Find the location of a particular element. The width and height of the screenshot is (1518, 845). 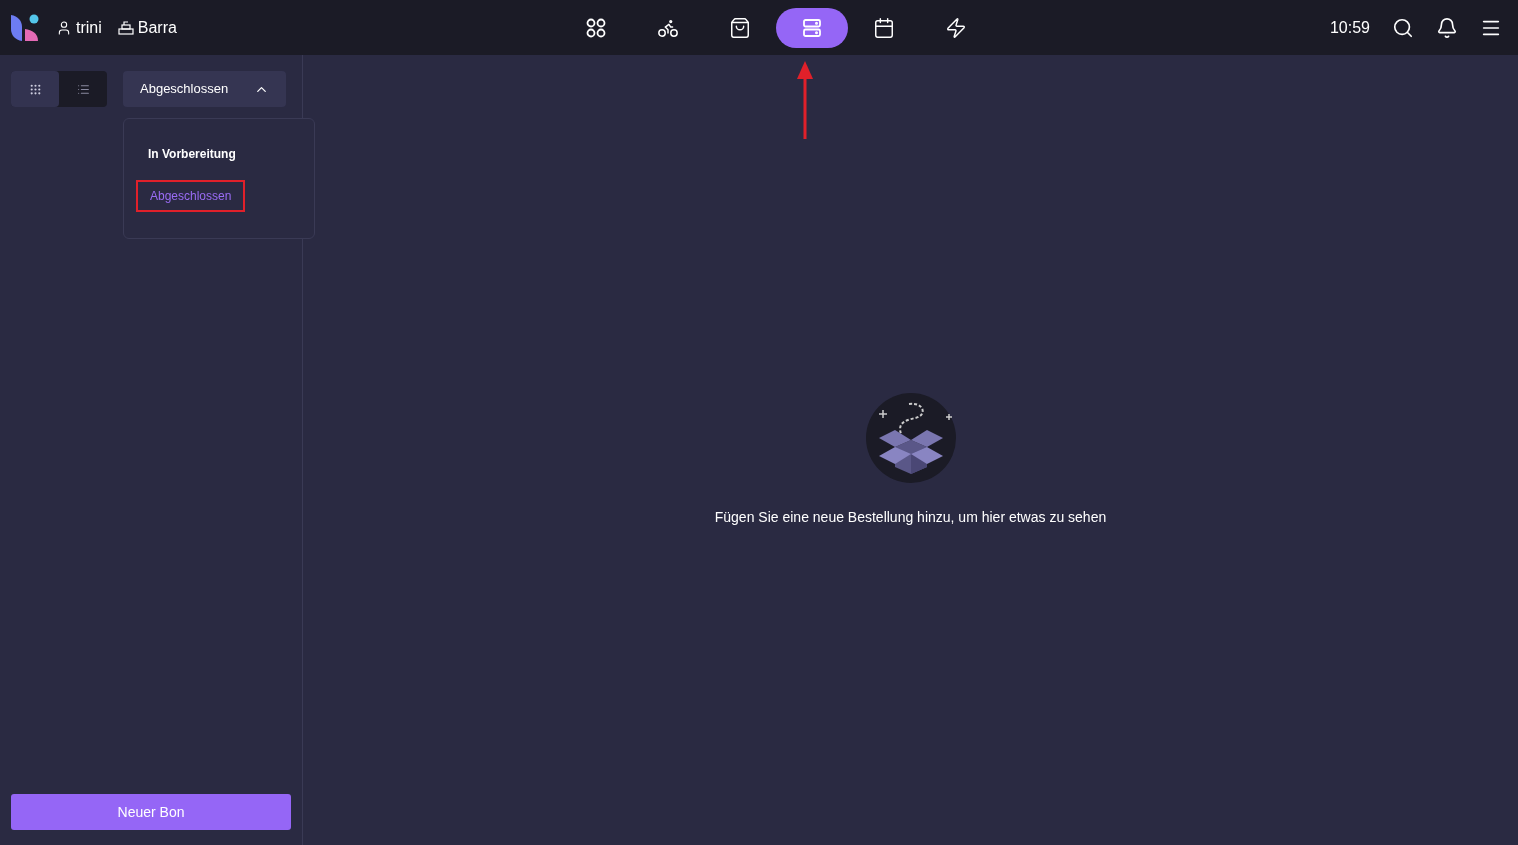

dropdown-option: Abgeschlossen is located at coordinates (191, 196).